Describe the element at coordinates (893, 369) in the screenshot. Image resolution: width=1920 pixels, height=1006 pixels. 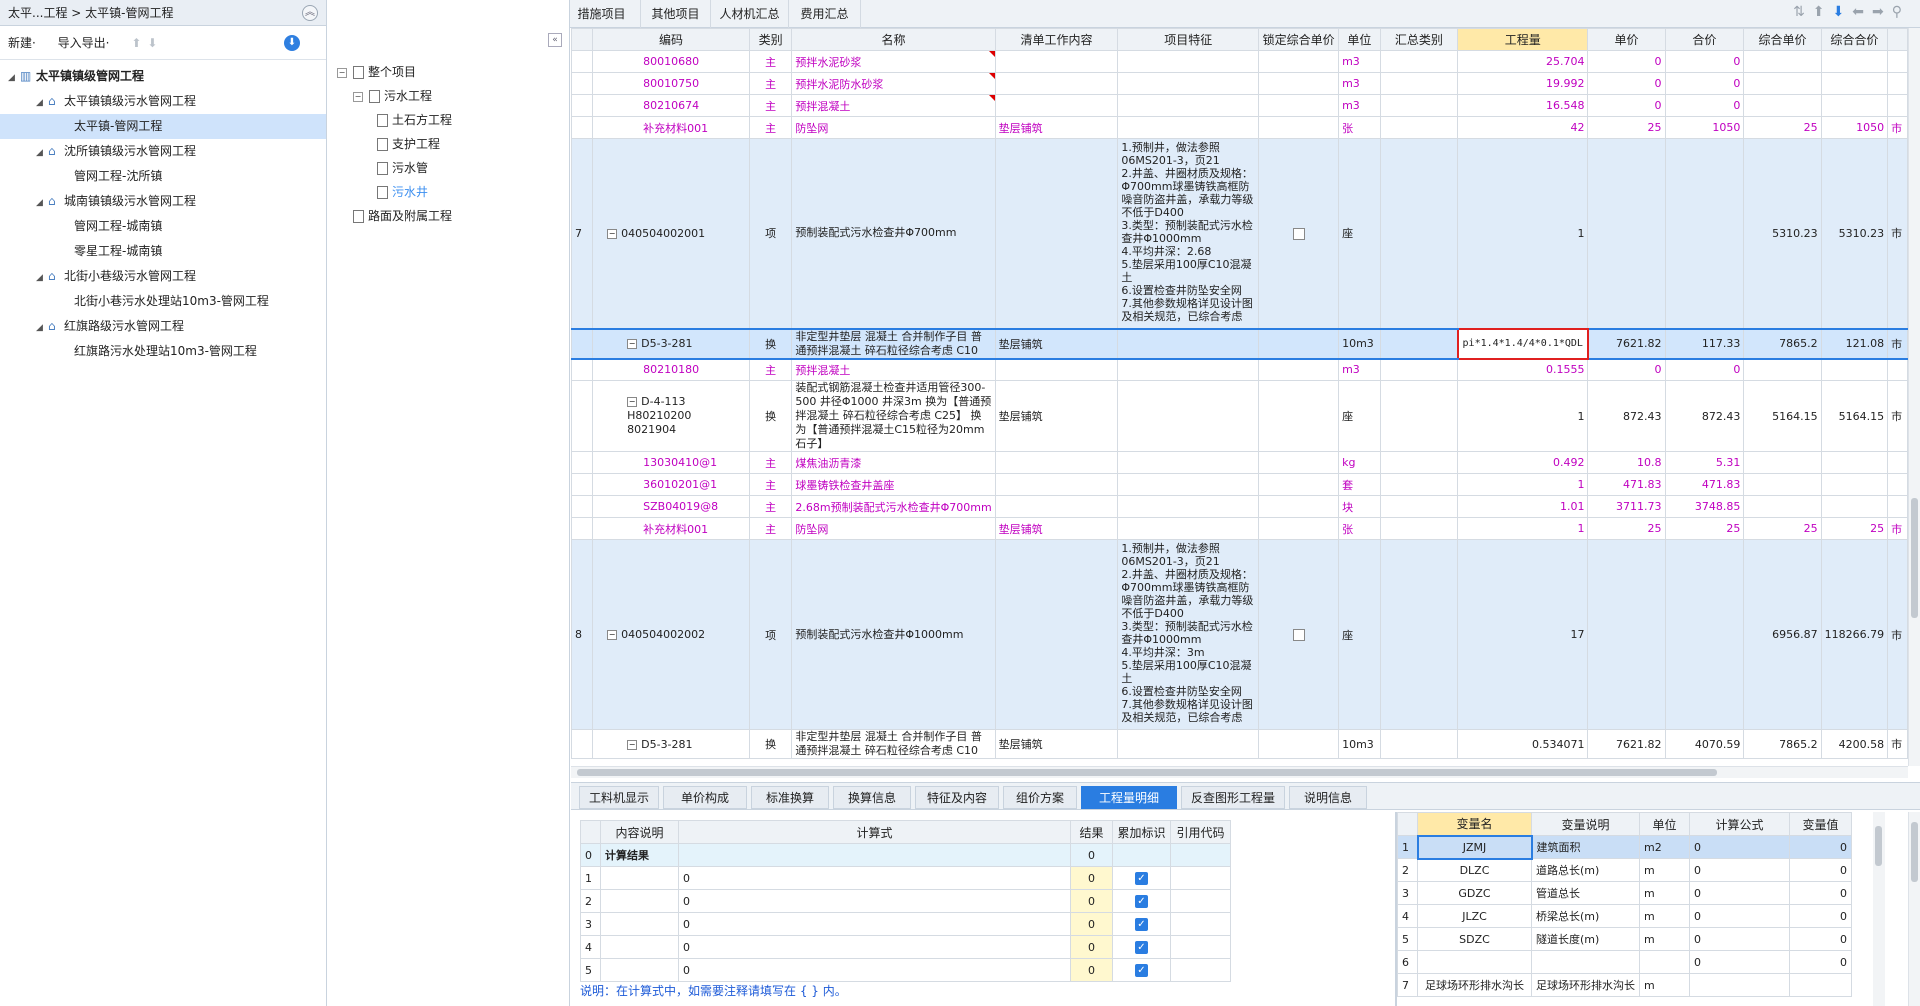
I see `name-cell: 预拌混凝土` at that location.